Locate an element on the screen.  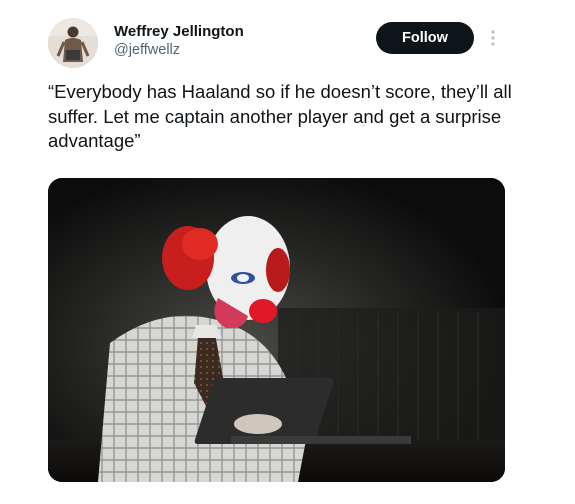
author-handle: @jeffwellz is located at coordinates (147, 50).